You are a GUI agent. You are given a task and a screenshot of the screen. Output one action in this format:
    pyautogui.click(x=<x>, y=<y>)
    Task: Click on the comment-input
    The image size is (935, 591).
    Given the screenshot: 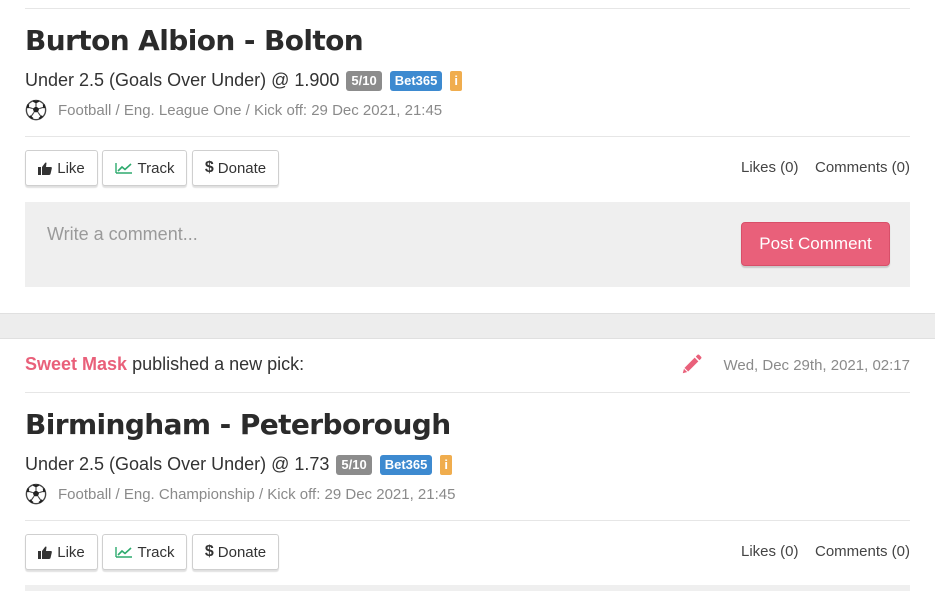 What is the action you would take?
    pyautogui.click(x=367, y=234)
    